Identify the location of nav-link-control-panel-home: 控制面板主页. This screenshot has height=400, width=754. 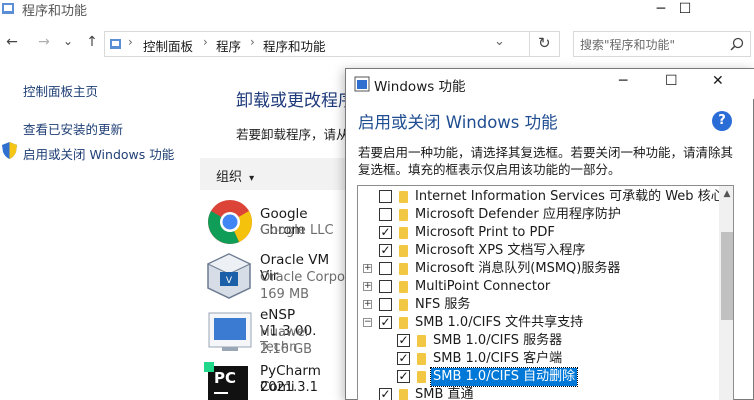
(60, 90).